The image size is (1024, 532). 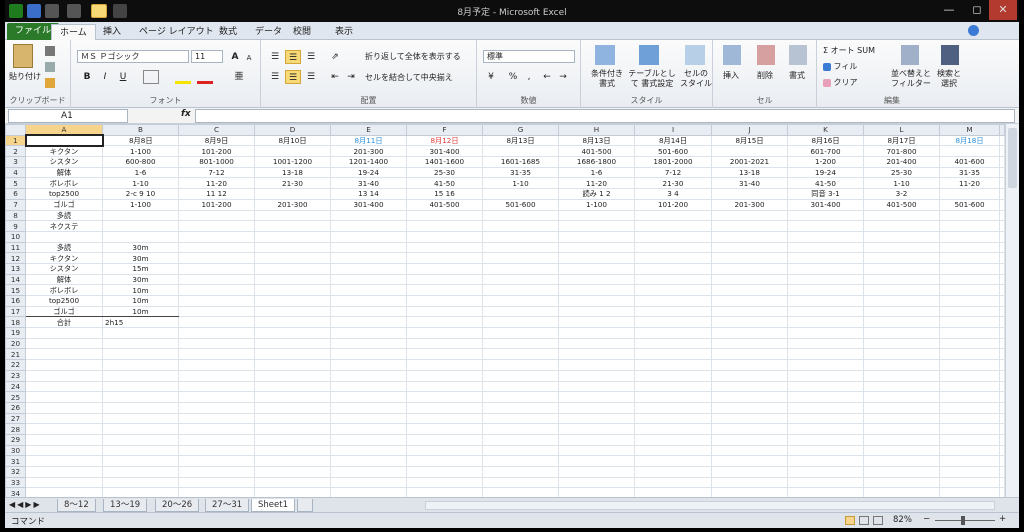 What do you see at coordinates (926, 519) in the screenshot?
I see `zoom-out-icon: −` at bounding box center [926, 519].